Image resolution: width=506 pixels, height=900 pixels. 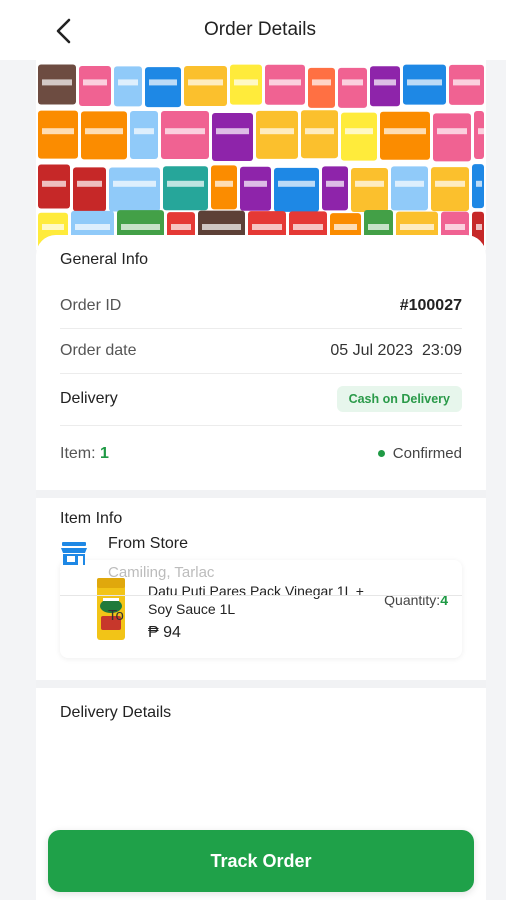 What do you see at coordinates (381, 453) in the screenshot?
I see `status-dot-icon` at bounding box center [381, 453].